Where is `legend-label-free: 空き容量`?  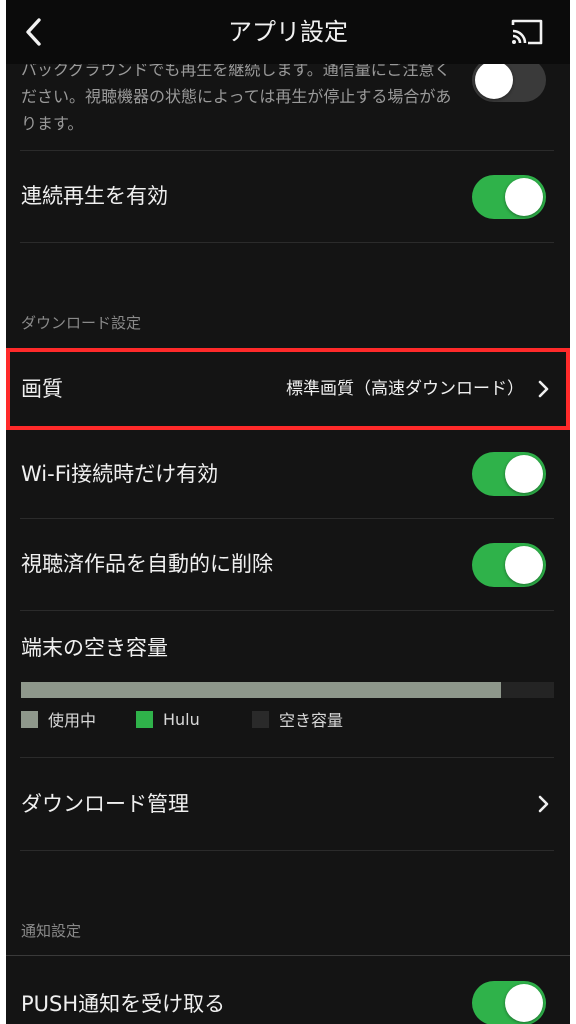
legend-label-free: 空き容量 is located at coordinates (311, 720).